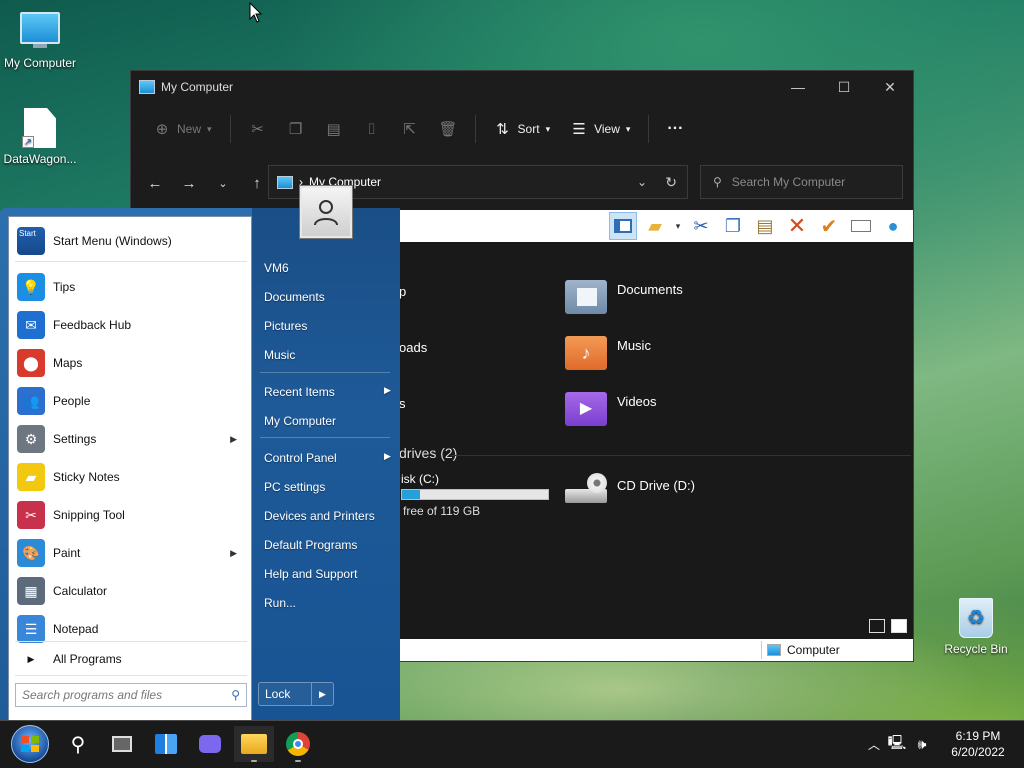 The image size is (1024, 768). Describe the element at coordinates (844, 87) in the screenshot. I see `maximize-button: ☐` at that location.